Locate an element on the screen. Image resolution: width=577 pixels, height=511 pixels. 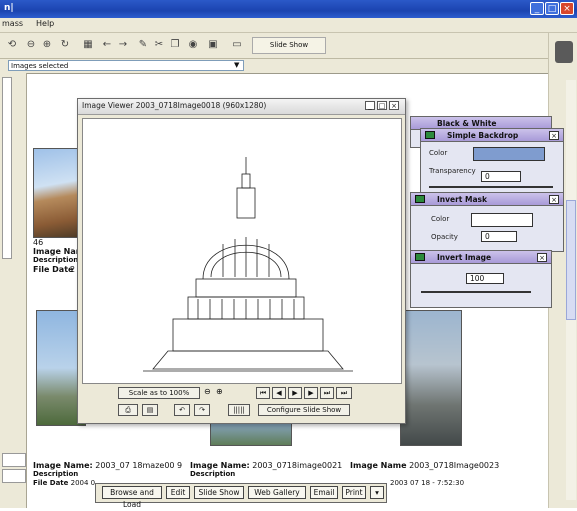
camera-device-icon is located at coordinates (564, 52).